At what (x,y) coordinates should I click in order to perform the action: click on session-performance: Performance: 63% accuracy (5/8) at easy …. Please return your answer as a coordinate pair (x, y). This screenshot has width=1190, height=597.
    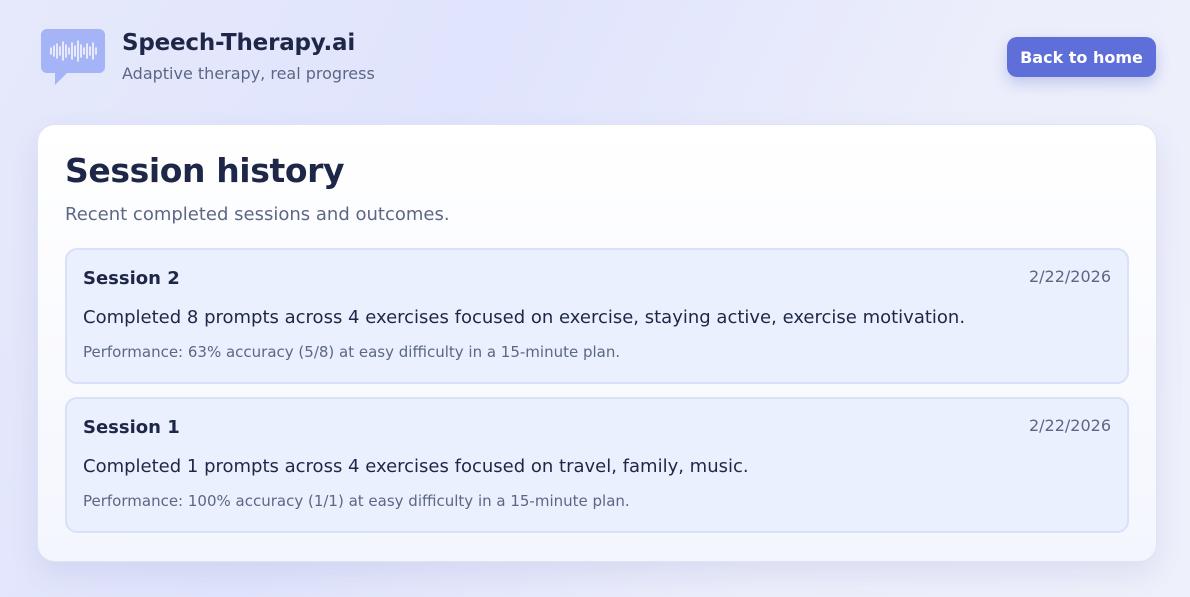
    Looking at the image, I should click on (352, 352).